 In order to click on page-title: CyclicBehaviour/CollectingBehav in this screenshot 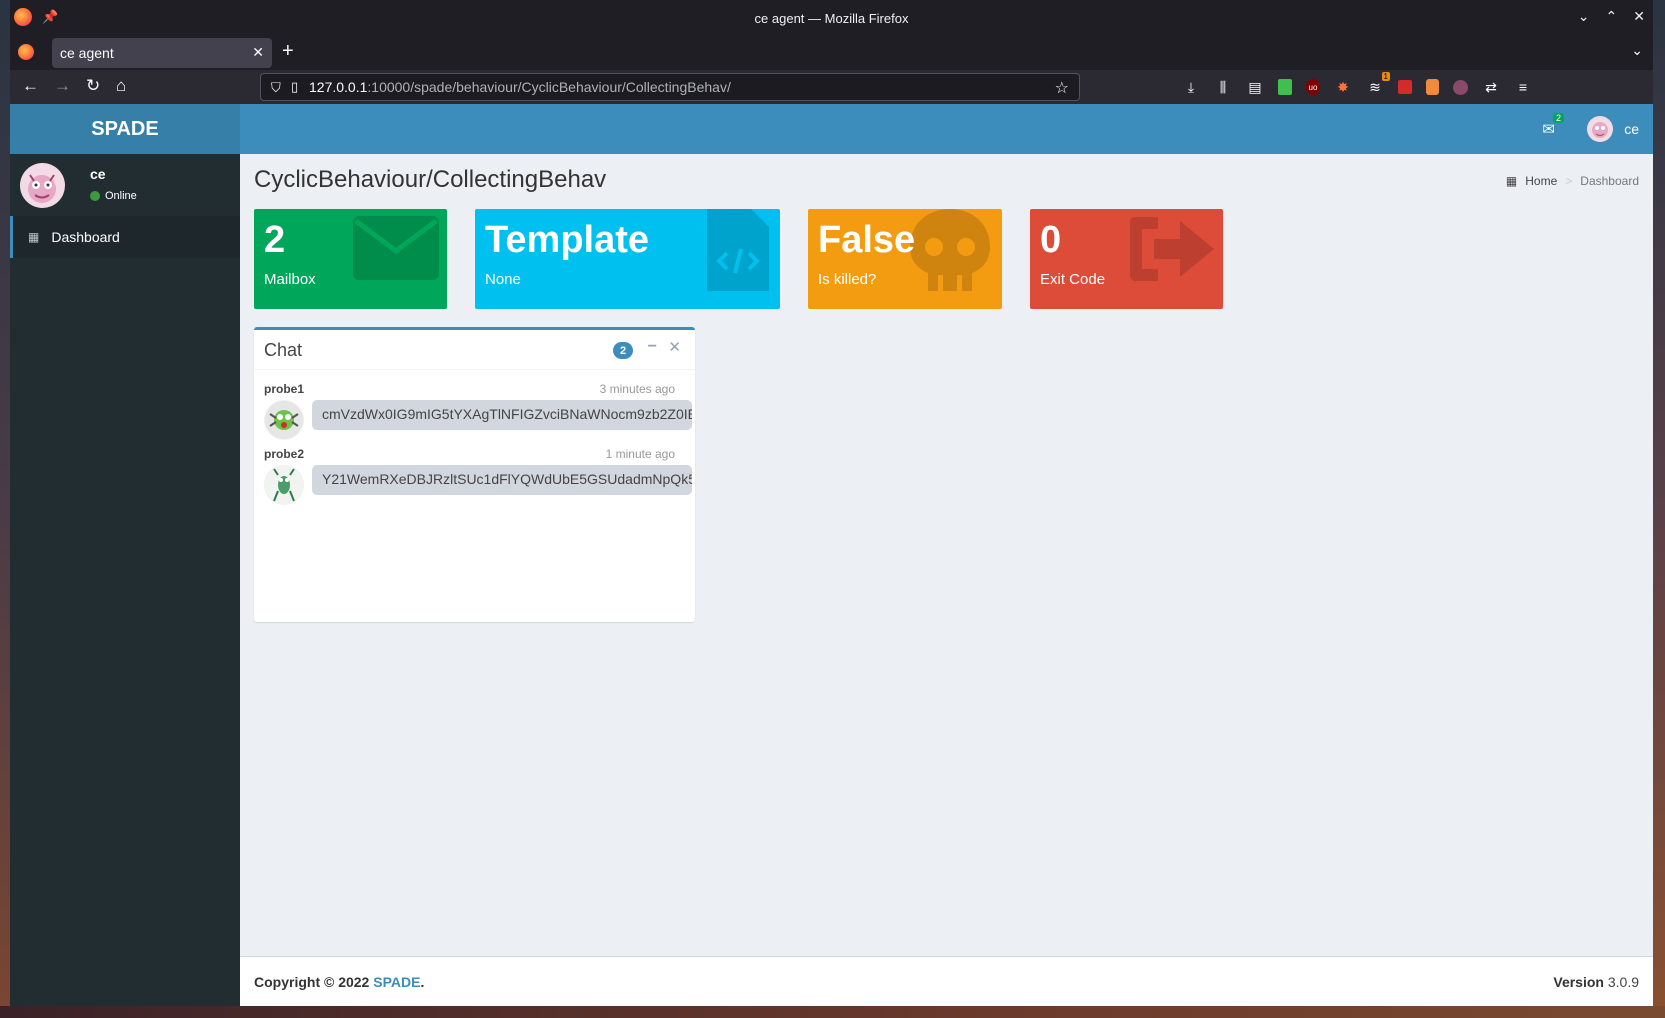, I will do `click(430, 179)`.